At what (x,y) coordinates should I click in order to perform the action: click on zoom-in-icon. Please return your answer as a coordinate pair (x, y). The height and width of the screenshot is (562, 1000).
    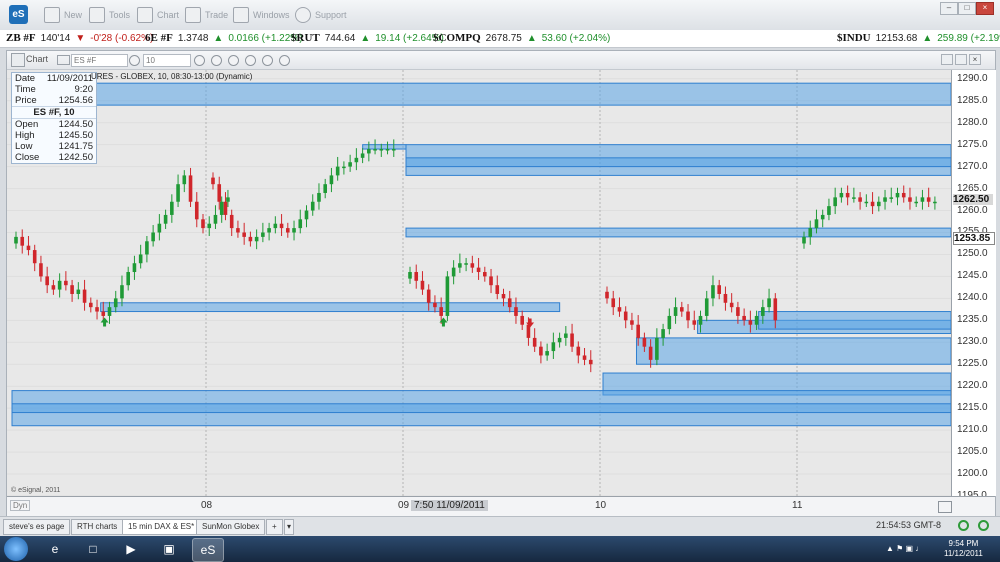
    Looking at the image, I should click on (199, 60).